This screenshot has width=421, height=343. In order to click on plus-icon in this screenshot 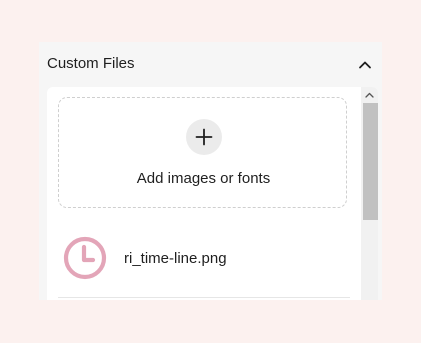, I will do `click(204, 137)`.